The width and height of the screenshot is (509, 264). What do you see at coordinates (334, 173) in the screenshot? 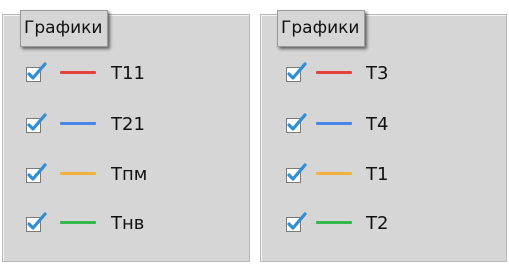
I see `series-color-line-t1` at bounding box center [334, 173].